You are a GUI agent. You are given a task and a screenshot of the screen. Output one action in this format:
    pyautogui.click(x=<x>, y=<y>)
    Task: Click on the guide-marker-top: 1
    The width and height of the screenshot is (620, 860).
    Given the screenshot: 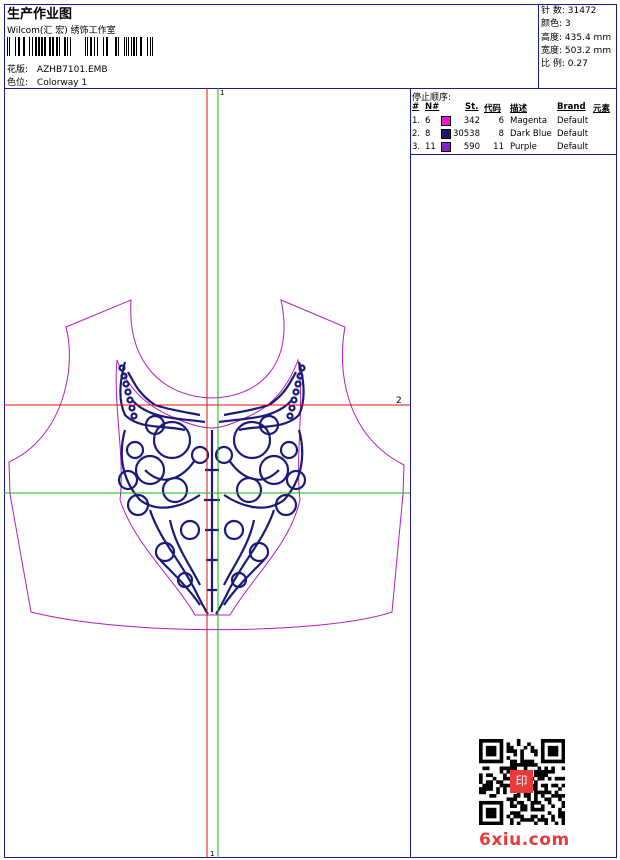 What is the action you would take?
    pyautogui.click(x=222, y=93)
    